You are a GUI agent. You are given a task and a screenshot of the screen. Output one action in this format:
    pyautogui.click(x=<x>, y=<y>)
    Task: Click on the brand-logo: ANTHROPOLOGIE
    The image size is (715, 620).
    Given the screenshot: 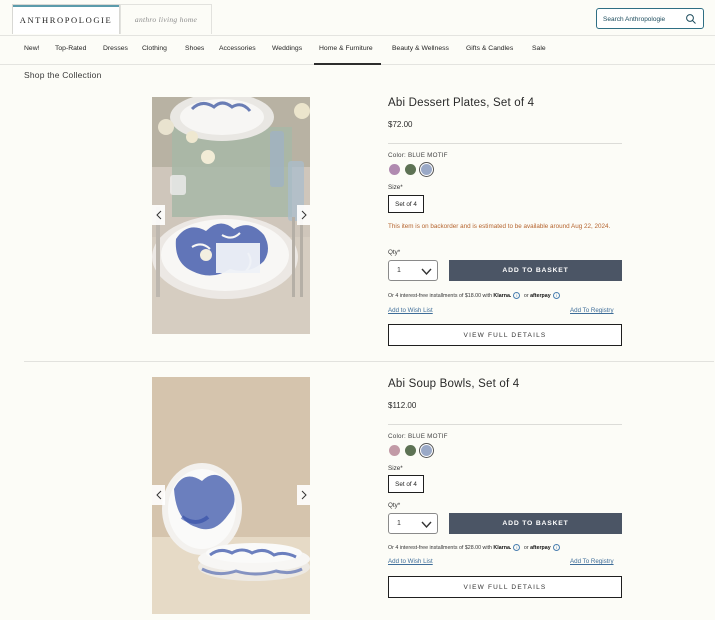 What is the action you would take?
    pyautogui.click(x=66, y=20)
    